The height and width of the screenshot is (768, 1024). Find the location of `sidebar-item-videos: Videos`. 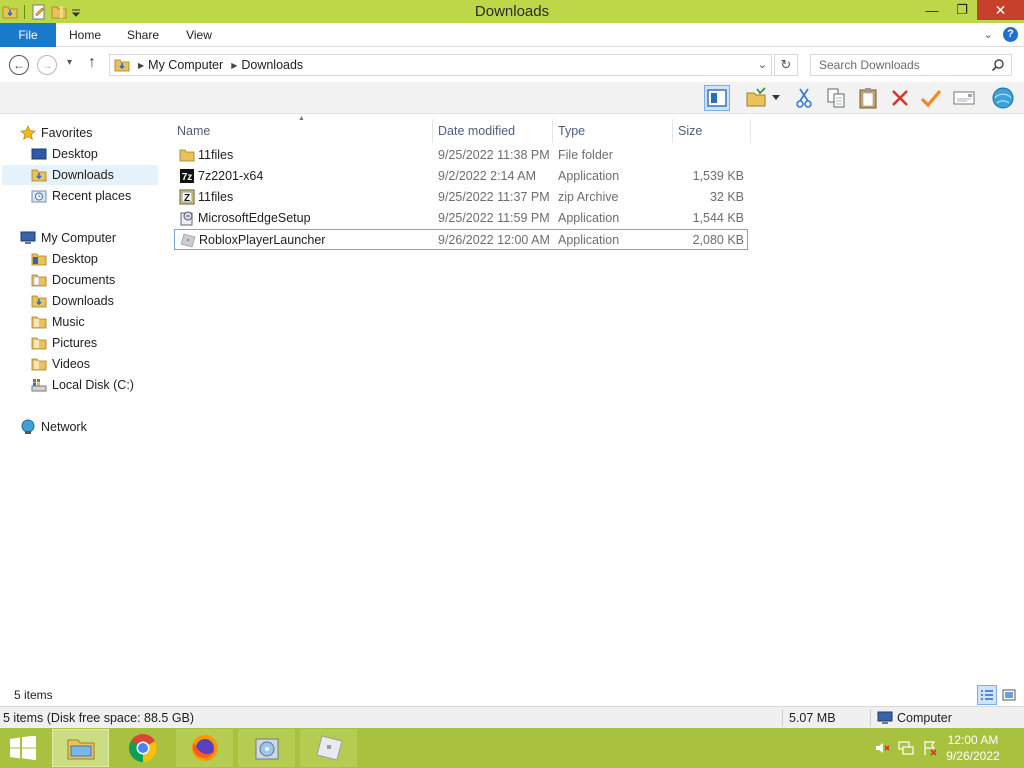

sidebar-item-videos: Videos is located at coordinates (60, 364).